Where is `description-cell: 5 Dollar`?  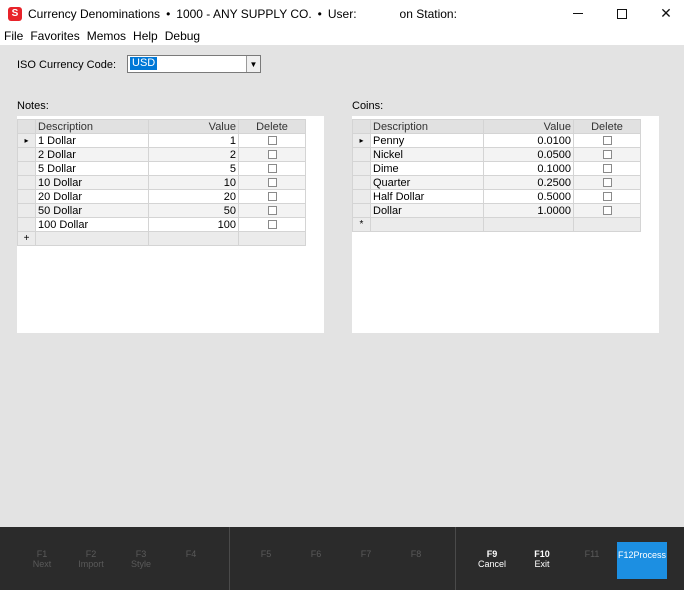 description-cell: 5 Dollar is located at coordinates (92, 168).